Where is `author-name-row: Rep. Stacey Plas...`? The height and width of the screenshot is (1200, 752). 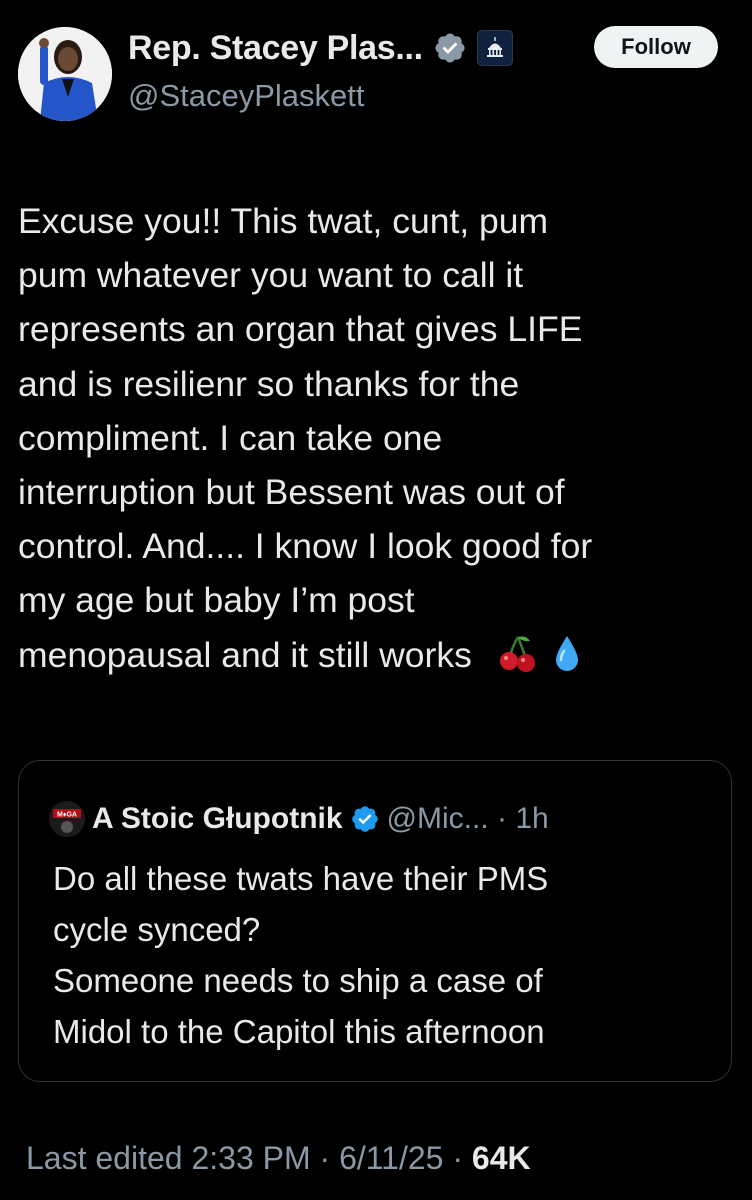 author-name-row: Rep. Stacey Plas... is located at coordinates (320, 48).